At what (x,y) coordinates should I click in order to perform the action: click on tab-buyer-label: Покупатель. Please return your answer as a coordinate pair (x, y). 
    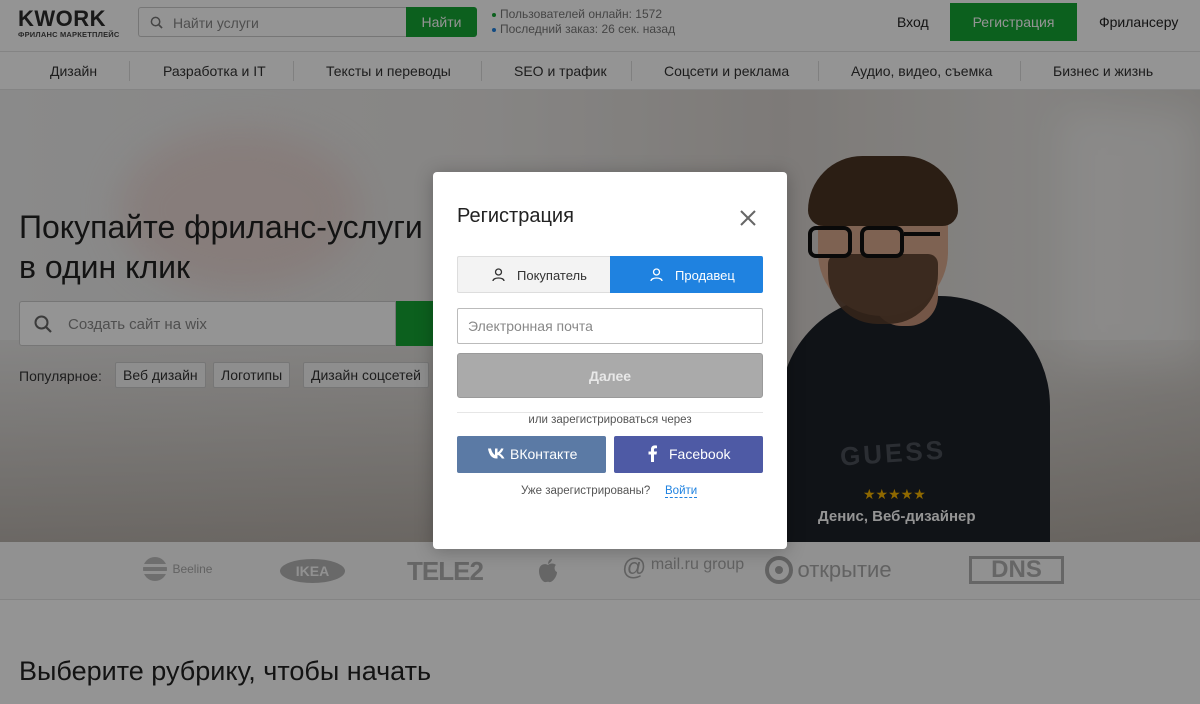
    Looking at the image, I should click on (552, 275).